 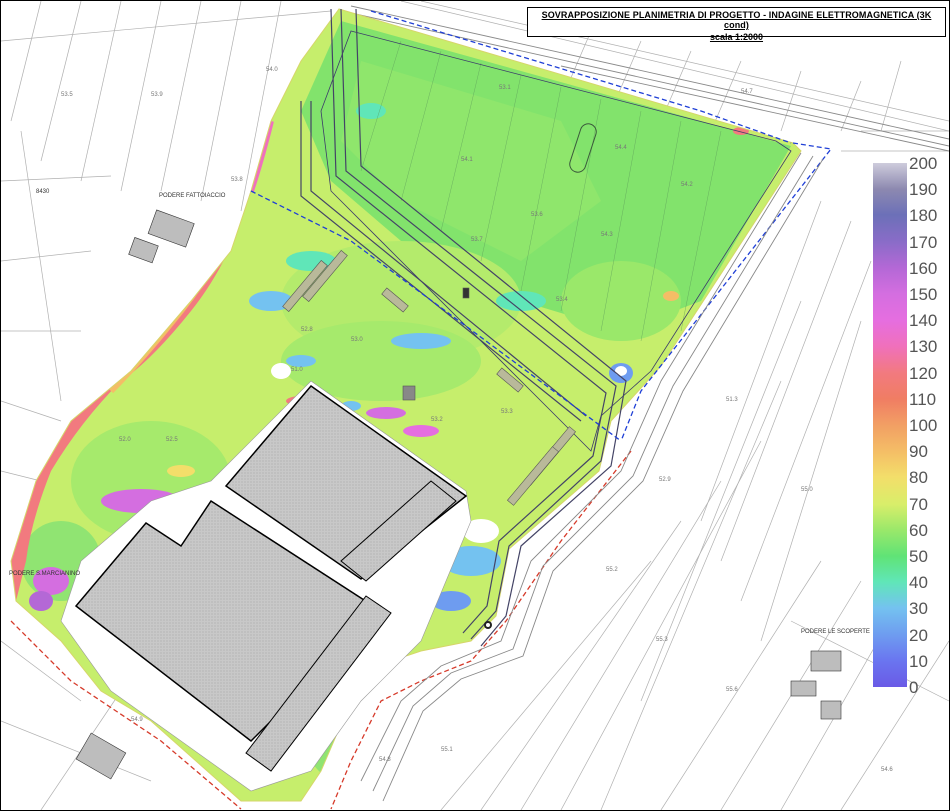 What do you see at coordinates (923, 242) in the screenshot?
I see `legend-label: 170` at bounding box center [923, 242].